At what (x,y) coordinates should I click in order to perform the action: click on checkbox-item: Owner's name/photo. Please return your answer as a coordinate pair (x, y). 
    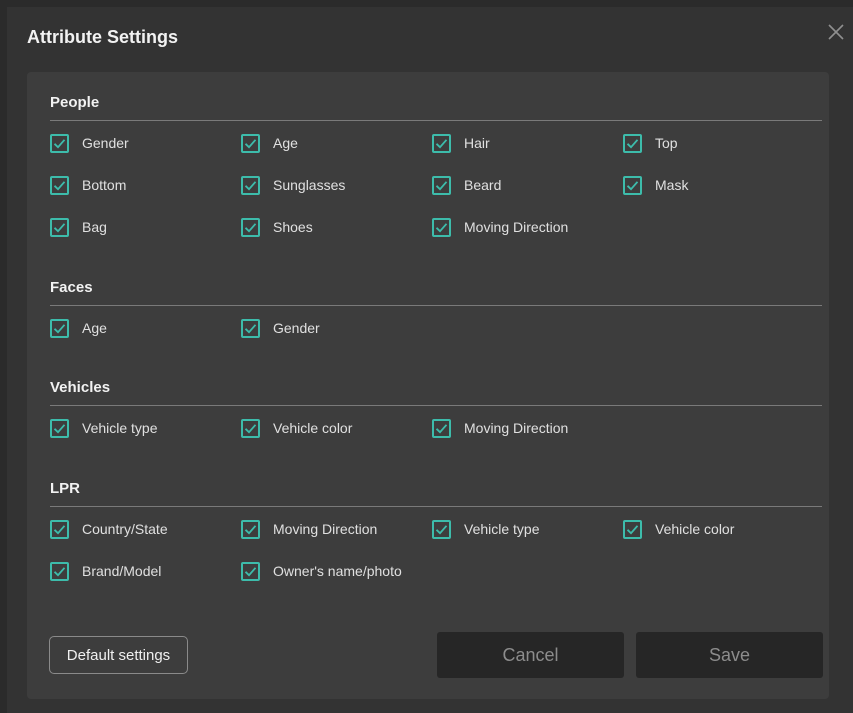
    Looking at the image, I should click on (336, 571).